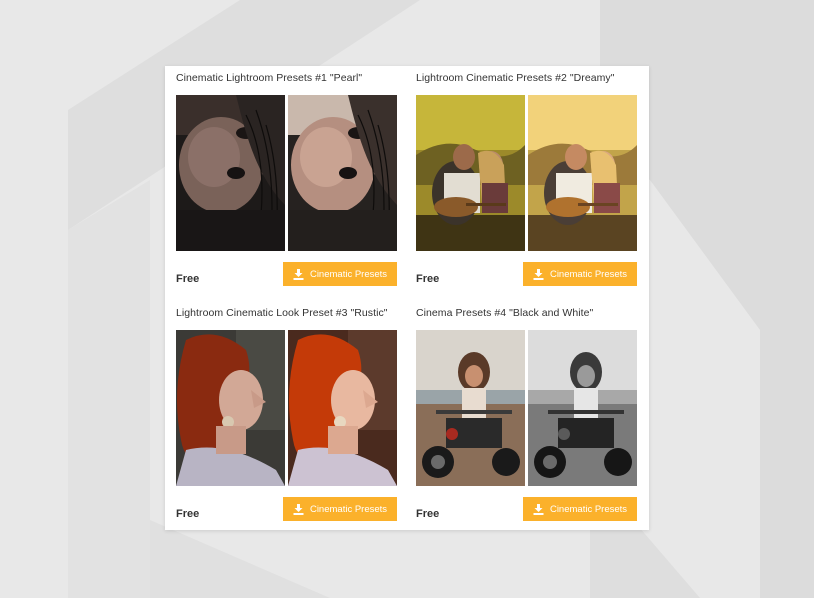 The height and width of the screenshot is (598, 814). Describe the element at coordinates (515, 78) in the screenshot. I see `preset-title: Lightroom Cinematic Presets #2 "Dreamy"` at that location.